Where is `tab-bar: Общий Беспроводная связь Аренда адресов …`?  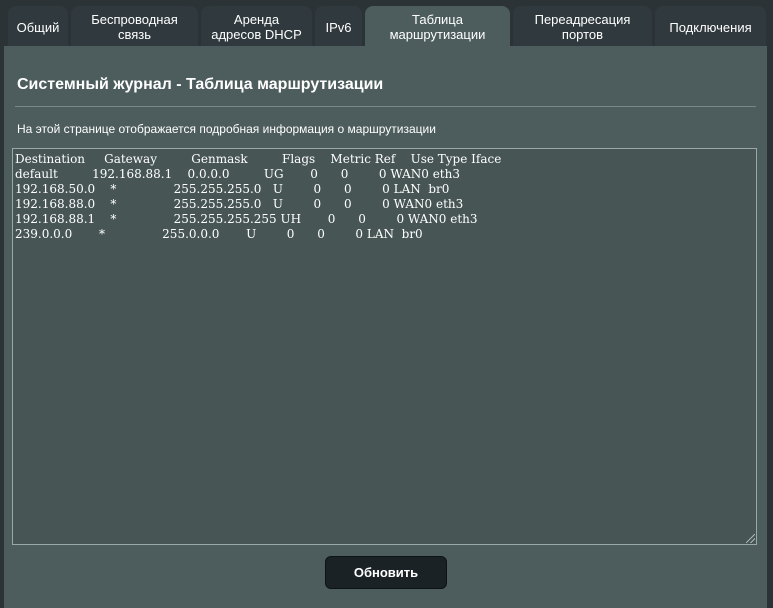 tab-bar: Общий Беспроводная связь Аренда адресов … is located at coordinates (386, 24).